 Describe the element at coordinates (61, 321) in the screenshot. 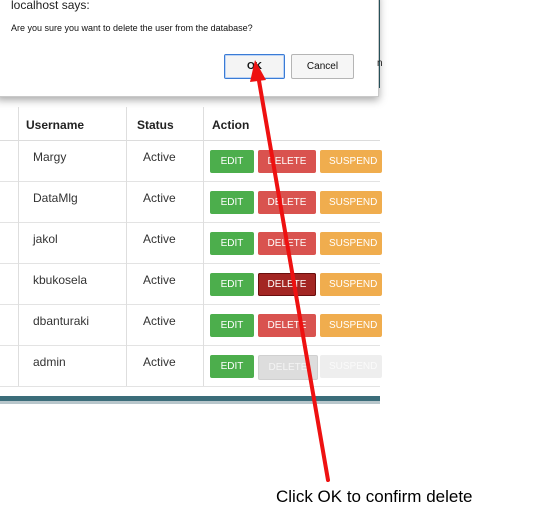

I see `username-cell: dbanturaki` at that location.